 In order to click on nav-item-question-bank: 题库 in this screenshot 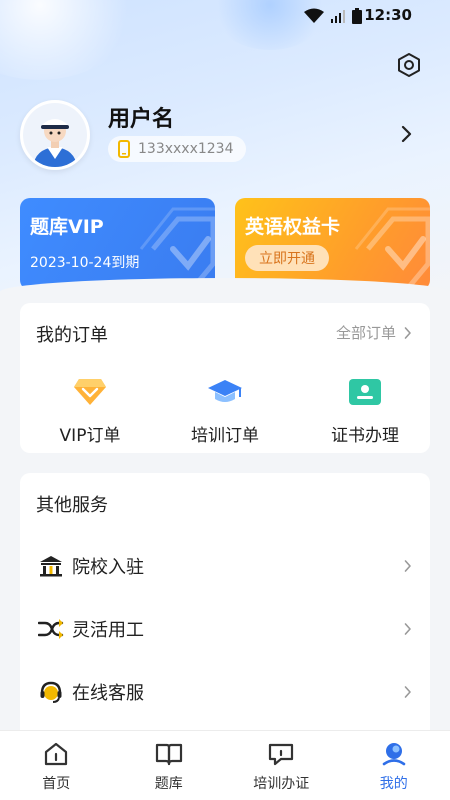, I will do `click(169, 765)`.